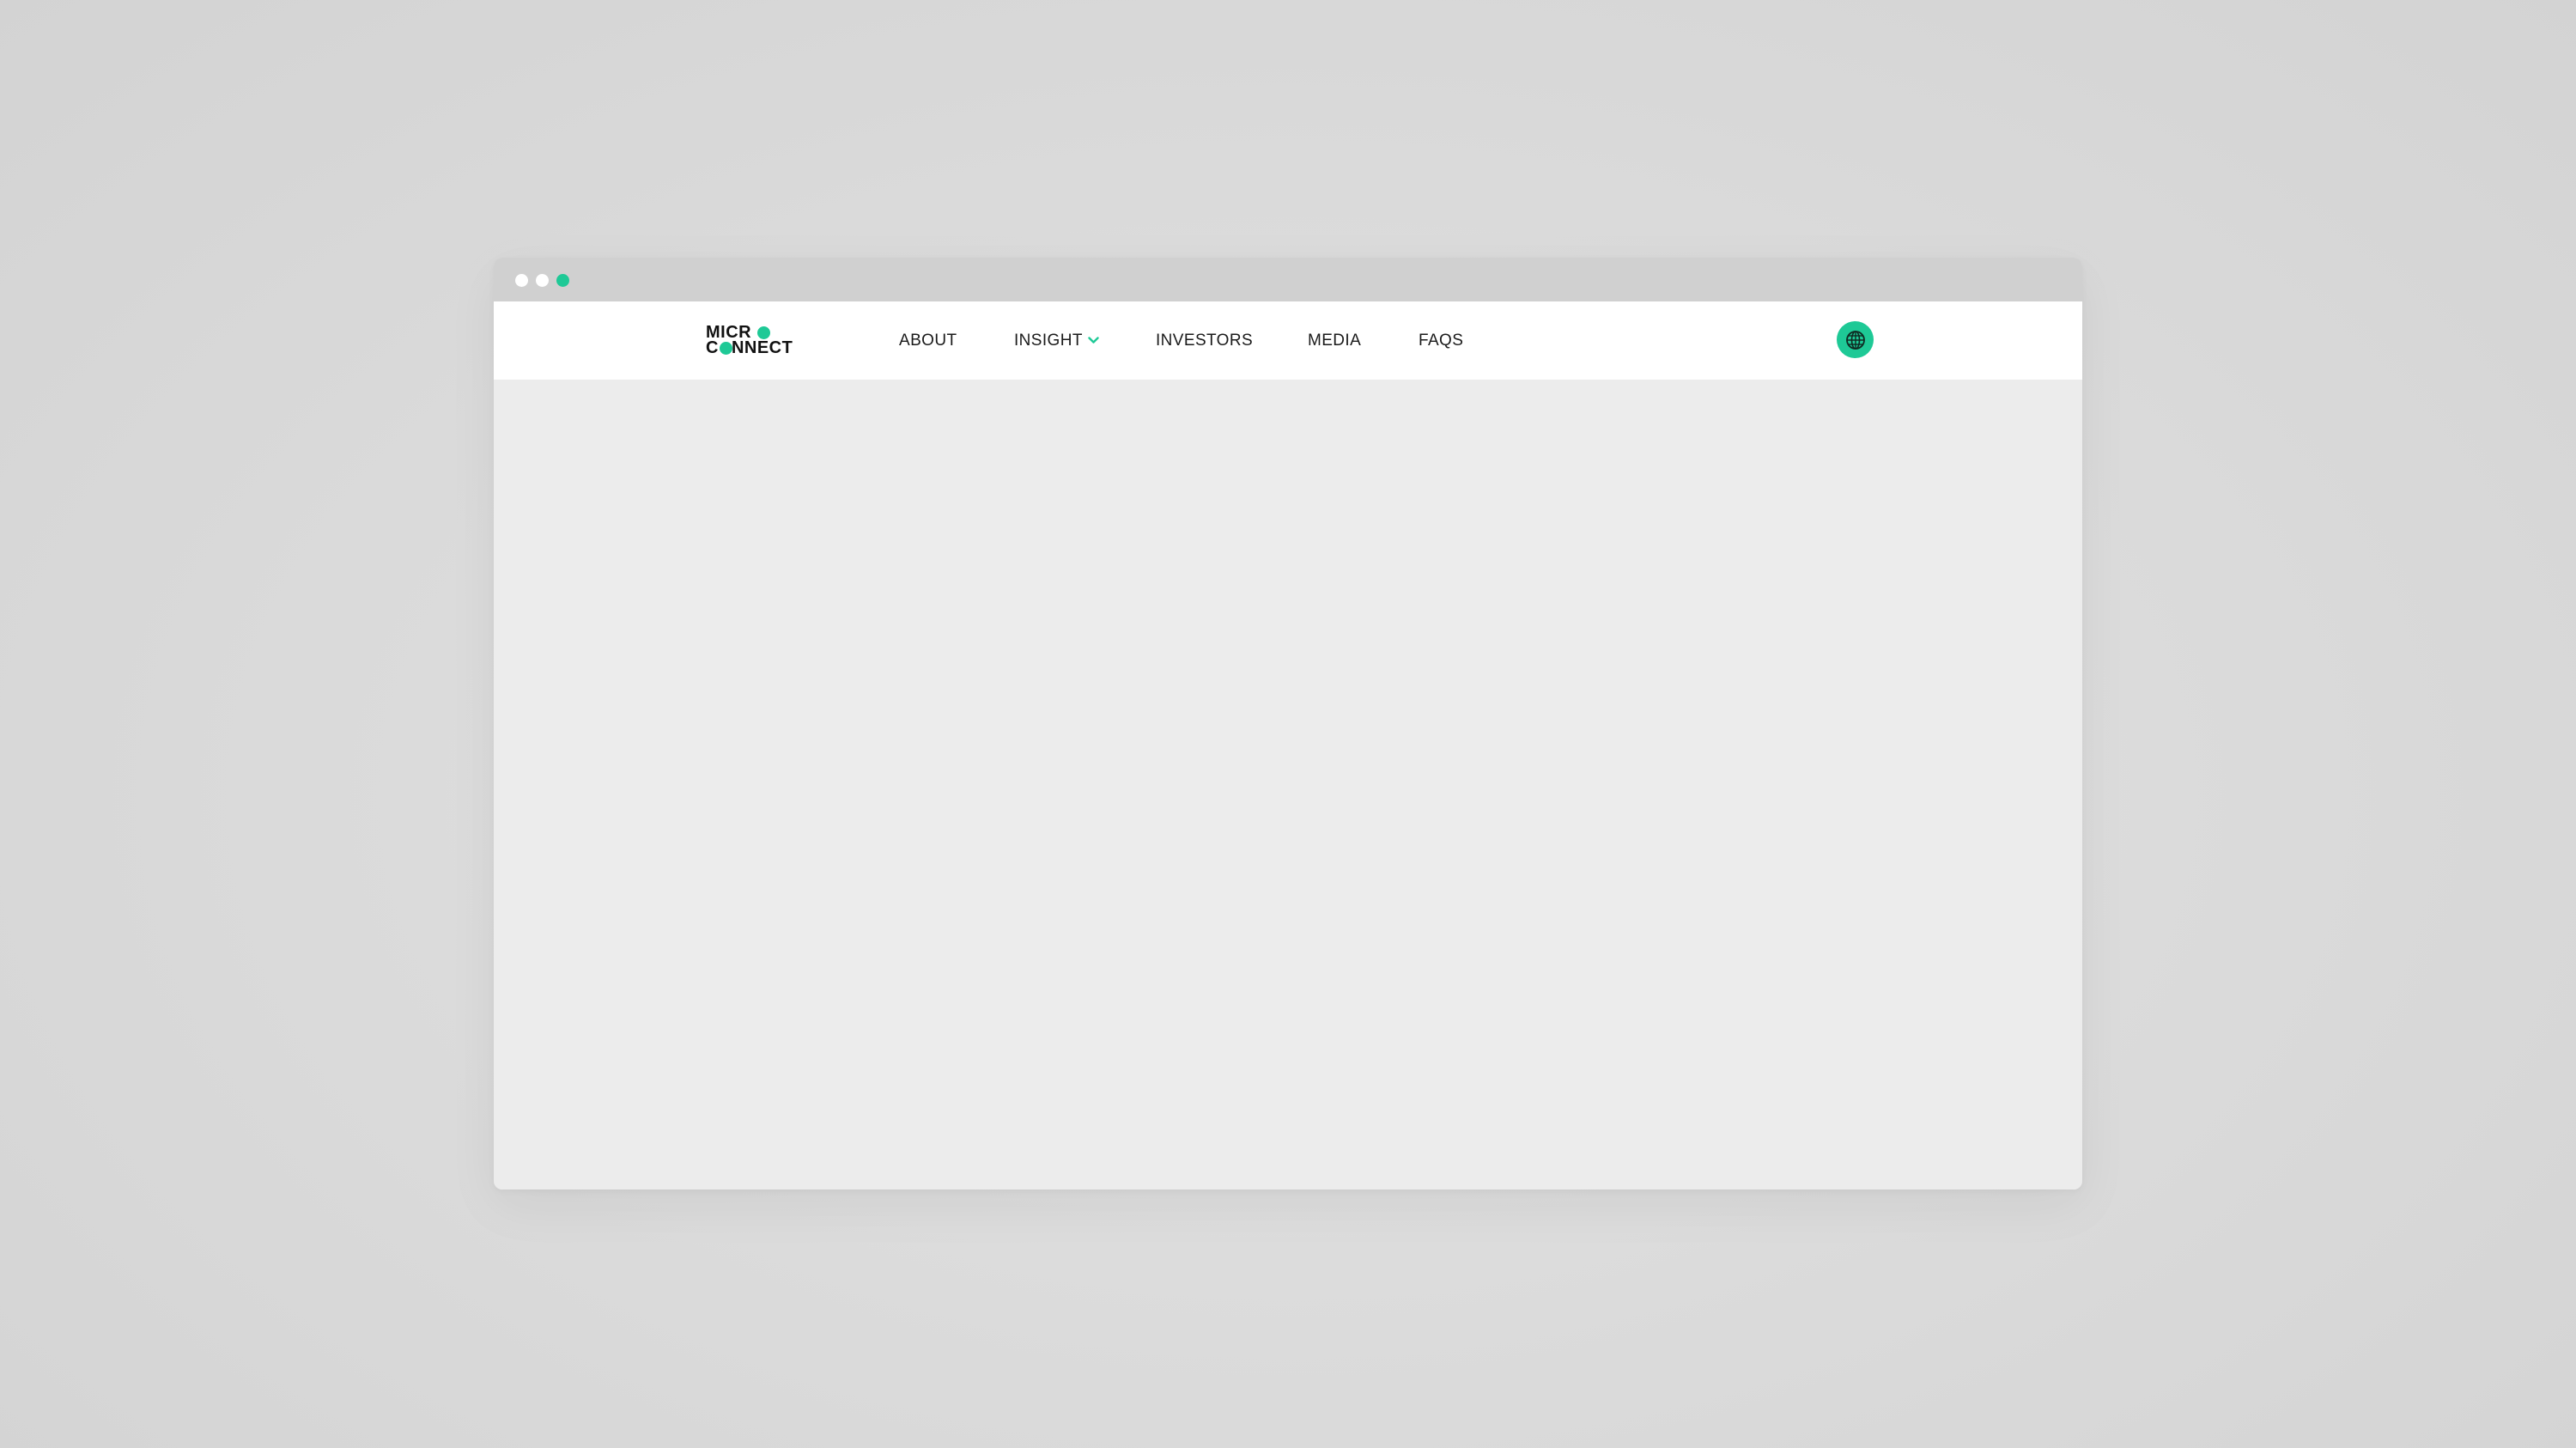 Image resolution: width=2576 pixels, height=1448 pixels. What do you see at coordinates (543, 280) in the screenshot?
I see `window-minimize-dot` at bounding box center [543, 280].